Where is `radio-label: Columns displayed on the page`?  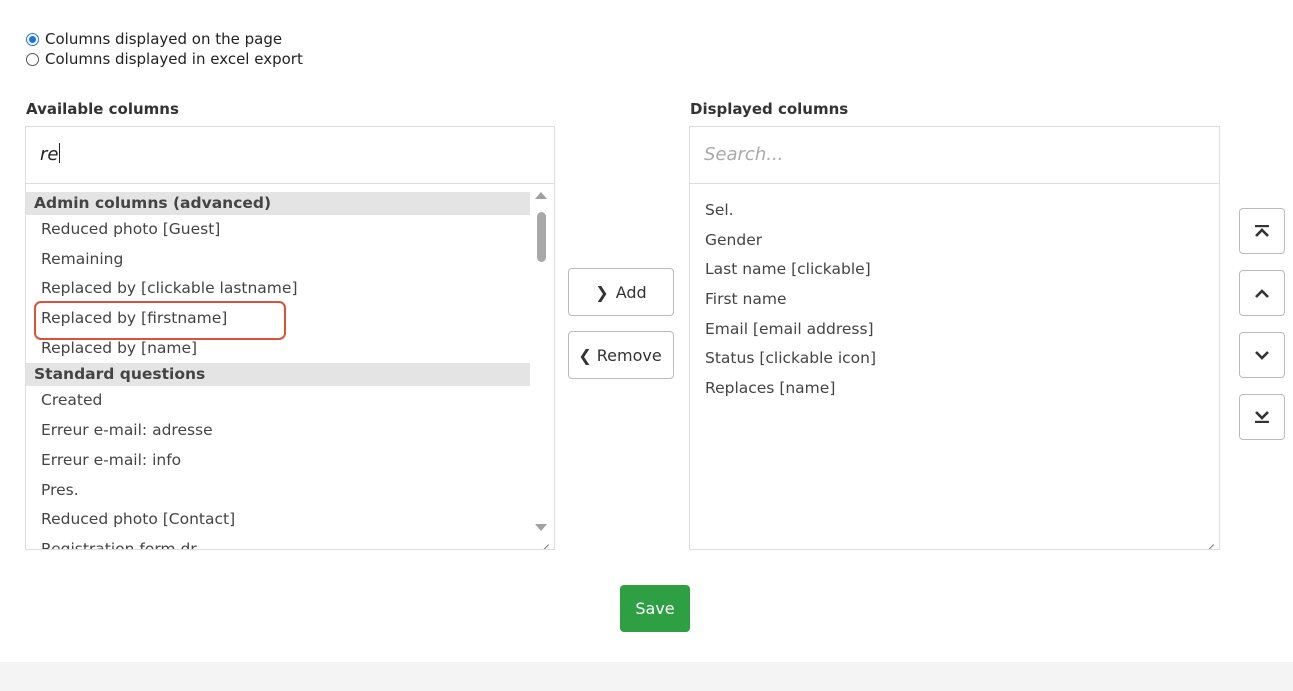 radio-label: Columns displayed on the page is located at coordinates (164, 39).